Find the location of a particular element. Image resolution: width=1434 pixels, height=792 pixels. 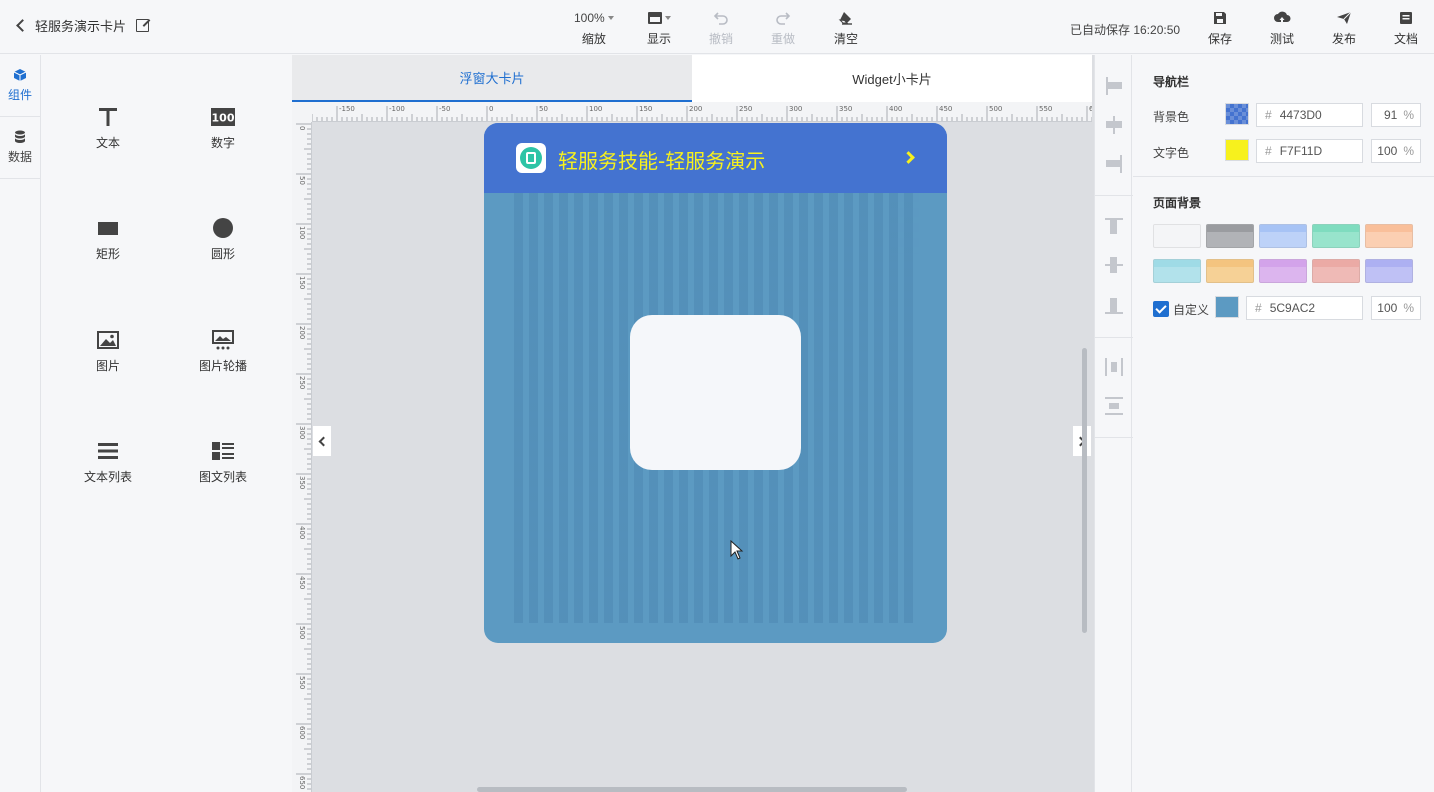

custom-bg-checkbox is located at coordinates (1161, 309).